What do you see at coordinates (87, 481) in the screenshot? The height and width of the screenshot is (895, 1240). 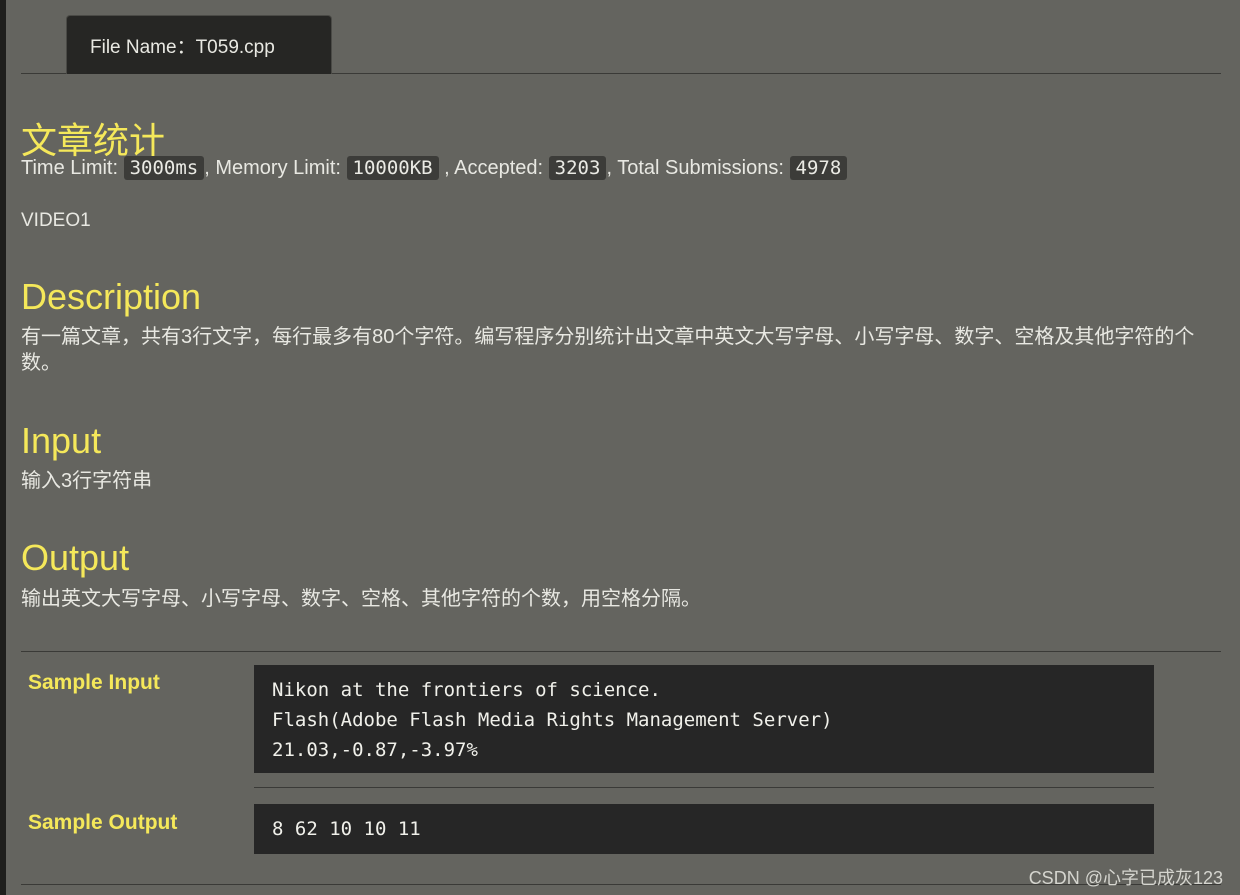 I see `input-text: 输入3行字符串` at bounding box center [87, 481].